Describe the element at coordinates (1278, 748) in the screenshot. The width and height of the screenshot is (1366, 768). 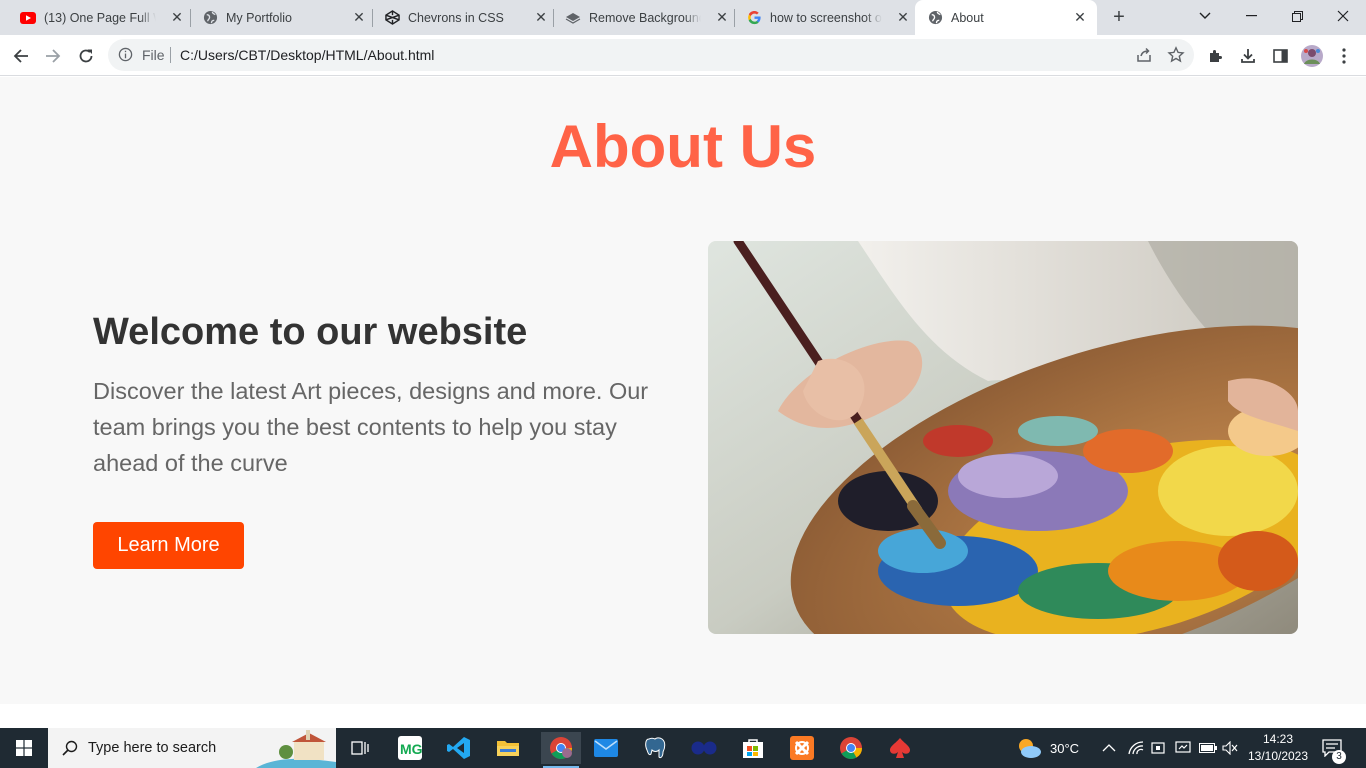
I see `taskbar-clock: 14:23 13/10/2023` at that location.